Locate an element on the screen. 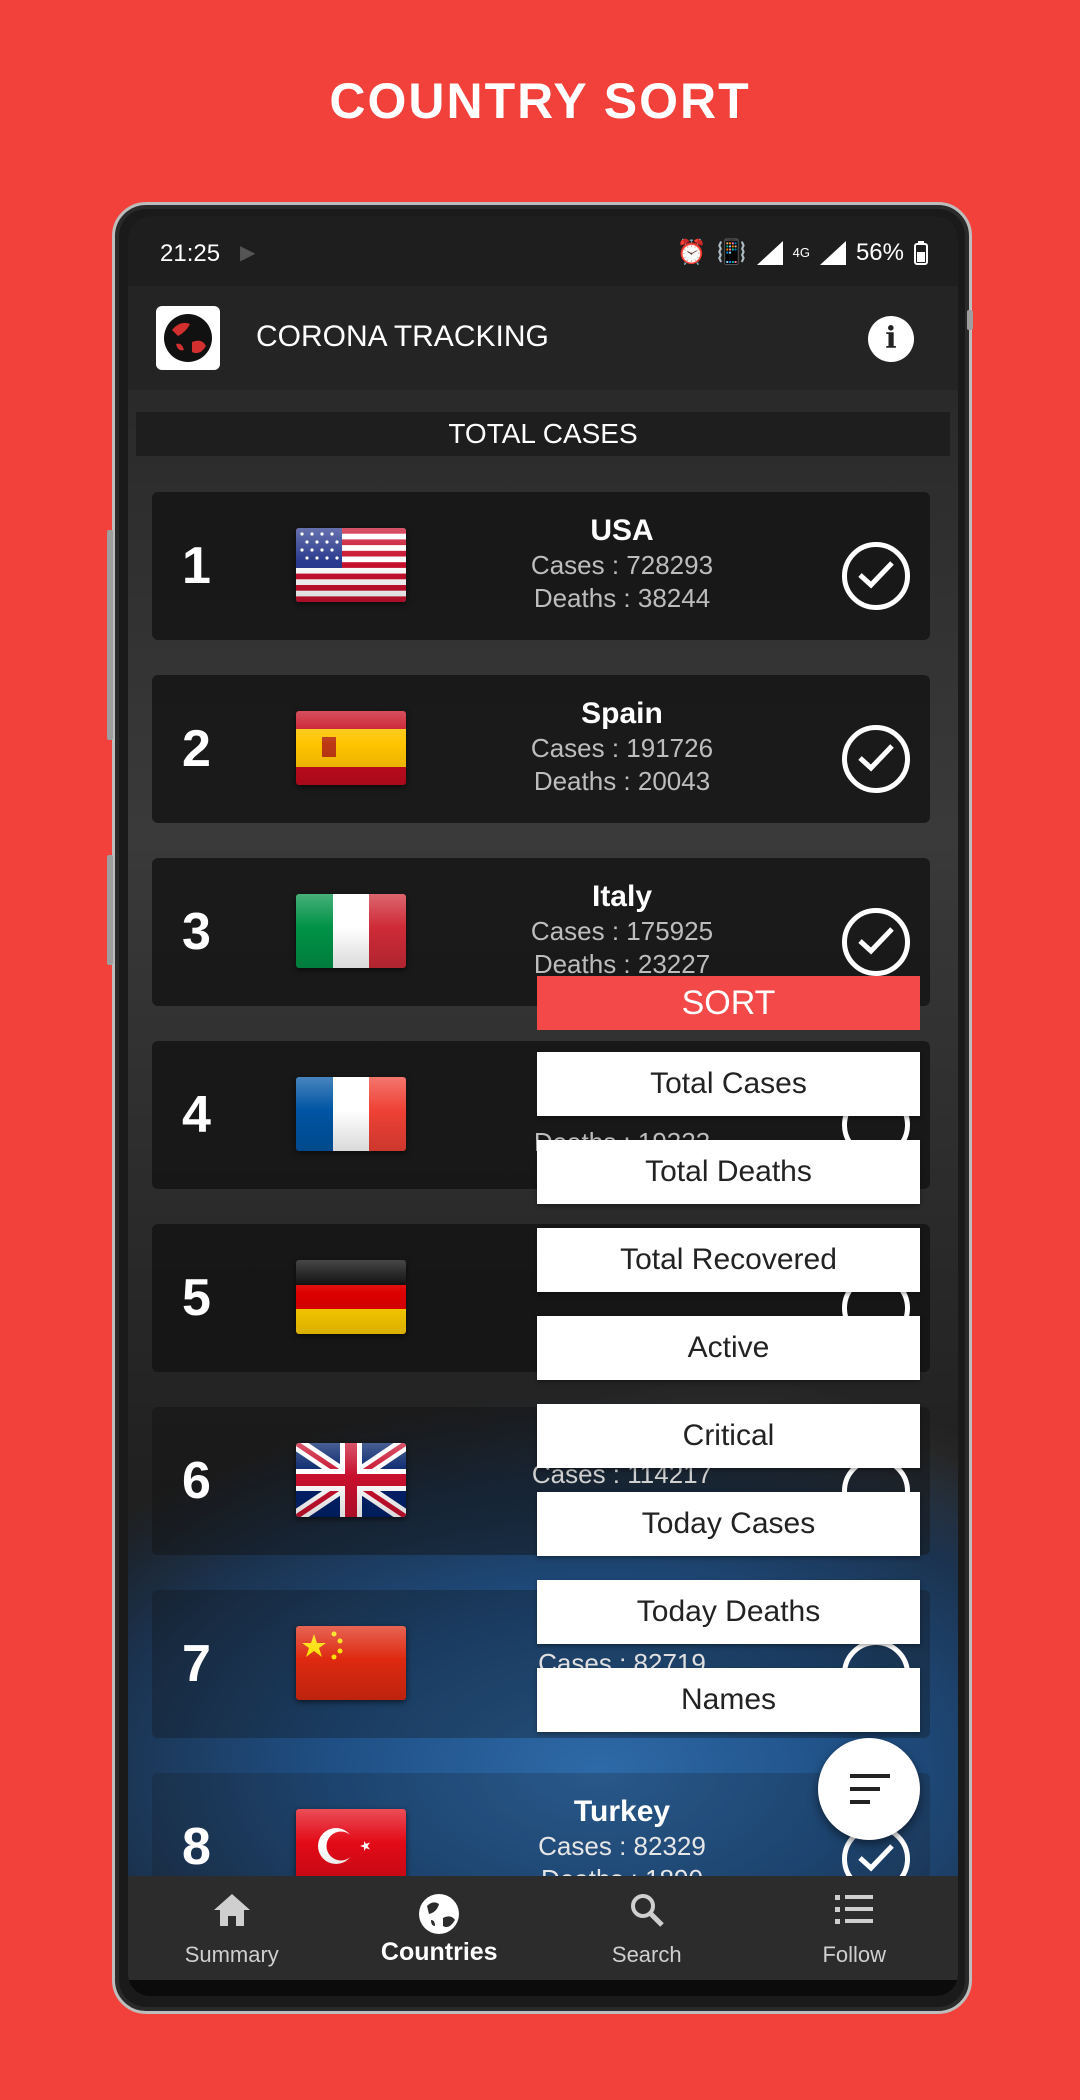 This screenshot has height=2100, width=1080. bottom-navigation: Summary Countries Search Follow is located at coordinates (543, 1928).